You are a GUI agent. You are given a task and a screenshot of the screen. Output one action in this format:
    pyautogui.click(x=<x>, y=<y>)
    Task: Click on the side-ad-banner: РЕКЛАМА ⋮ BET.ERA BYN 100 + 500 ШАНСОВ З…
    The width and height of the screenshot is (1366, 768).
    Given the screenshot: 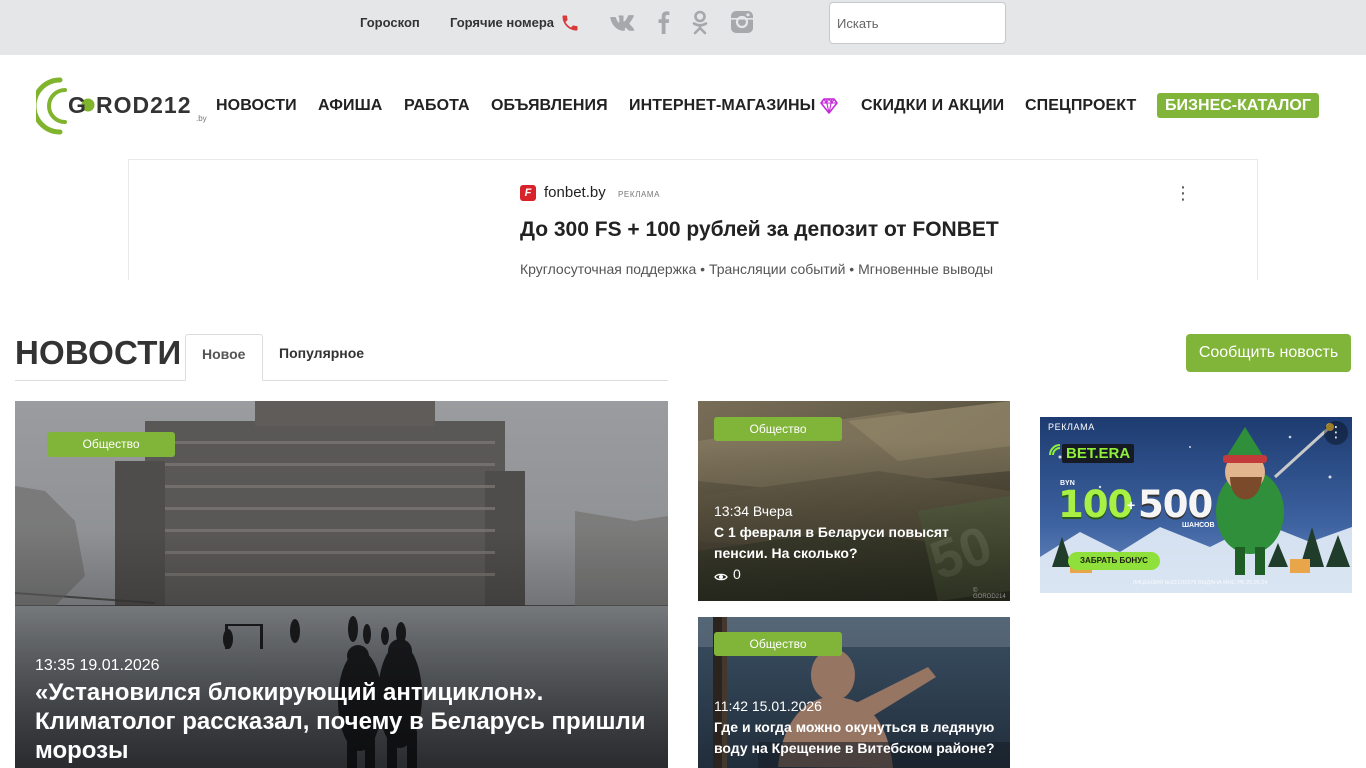 What is the action you would take?
    pyautogui.click(x=1196, y=505)
    